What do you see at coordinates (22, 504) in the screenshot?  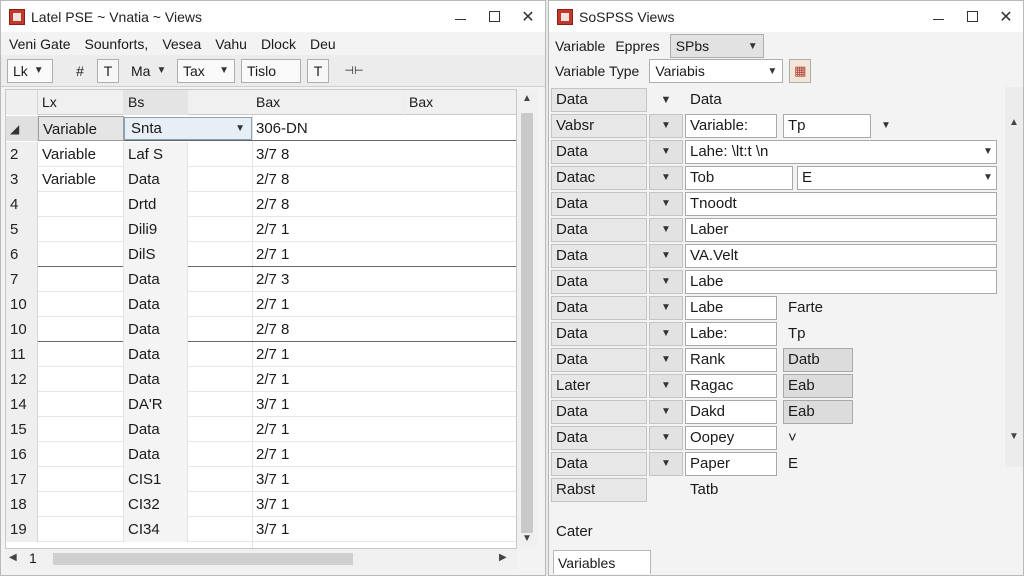 I see `row-number: 18` at bounding box center [22, 504].